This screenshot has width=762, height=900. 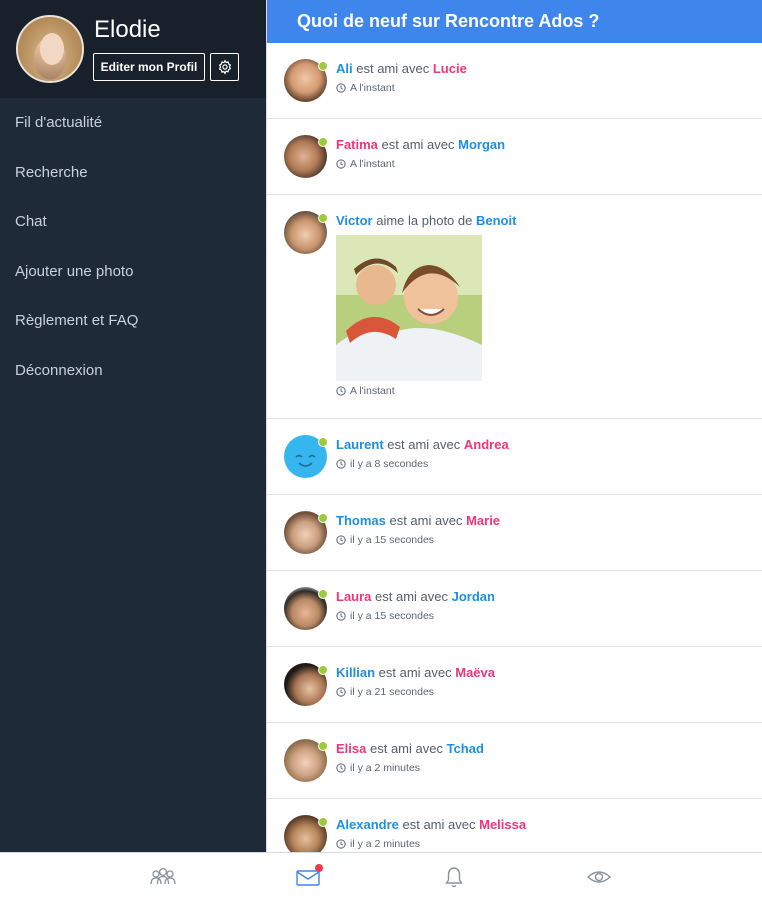 I want to click on feed-photo, so click(x=409, y=308).